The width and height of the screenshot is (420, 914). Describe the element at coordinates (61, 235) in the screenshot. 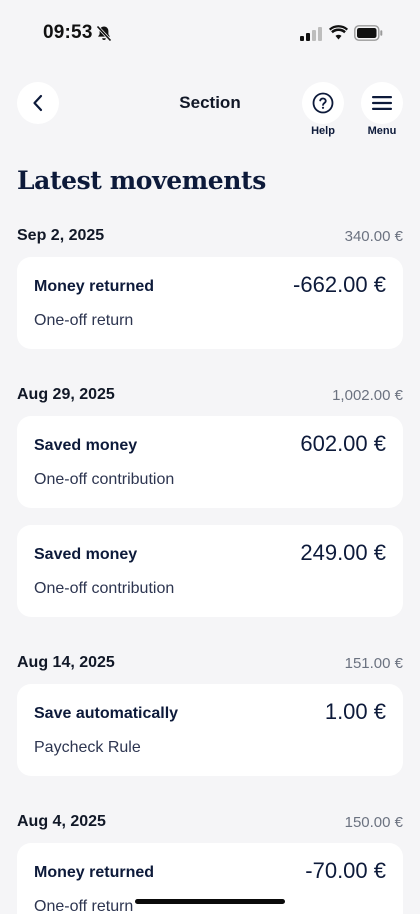

I see `group-date: Sep 2, 2025` at that location.